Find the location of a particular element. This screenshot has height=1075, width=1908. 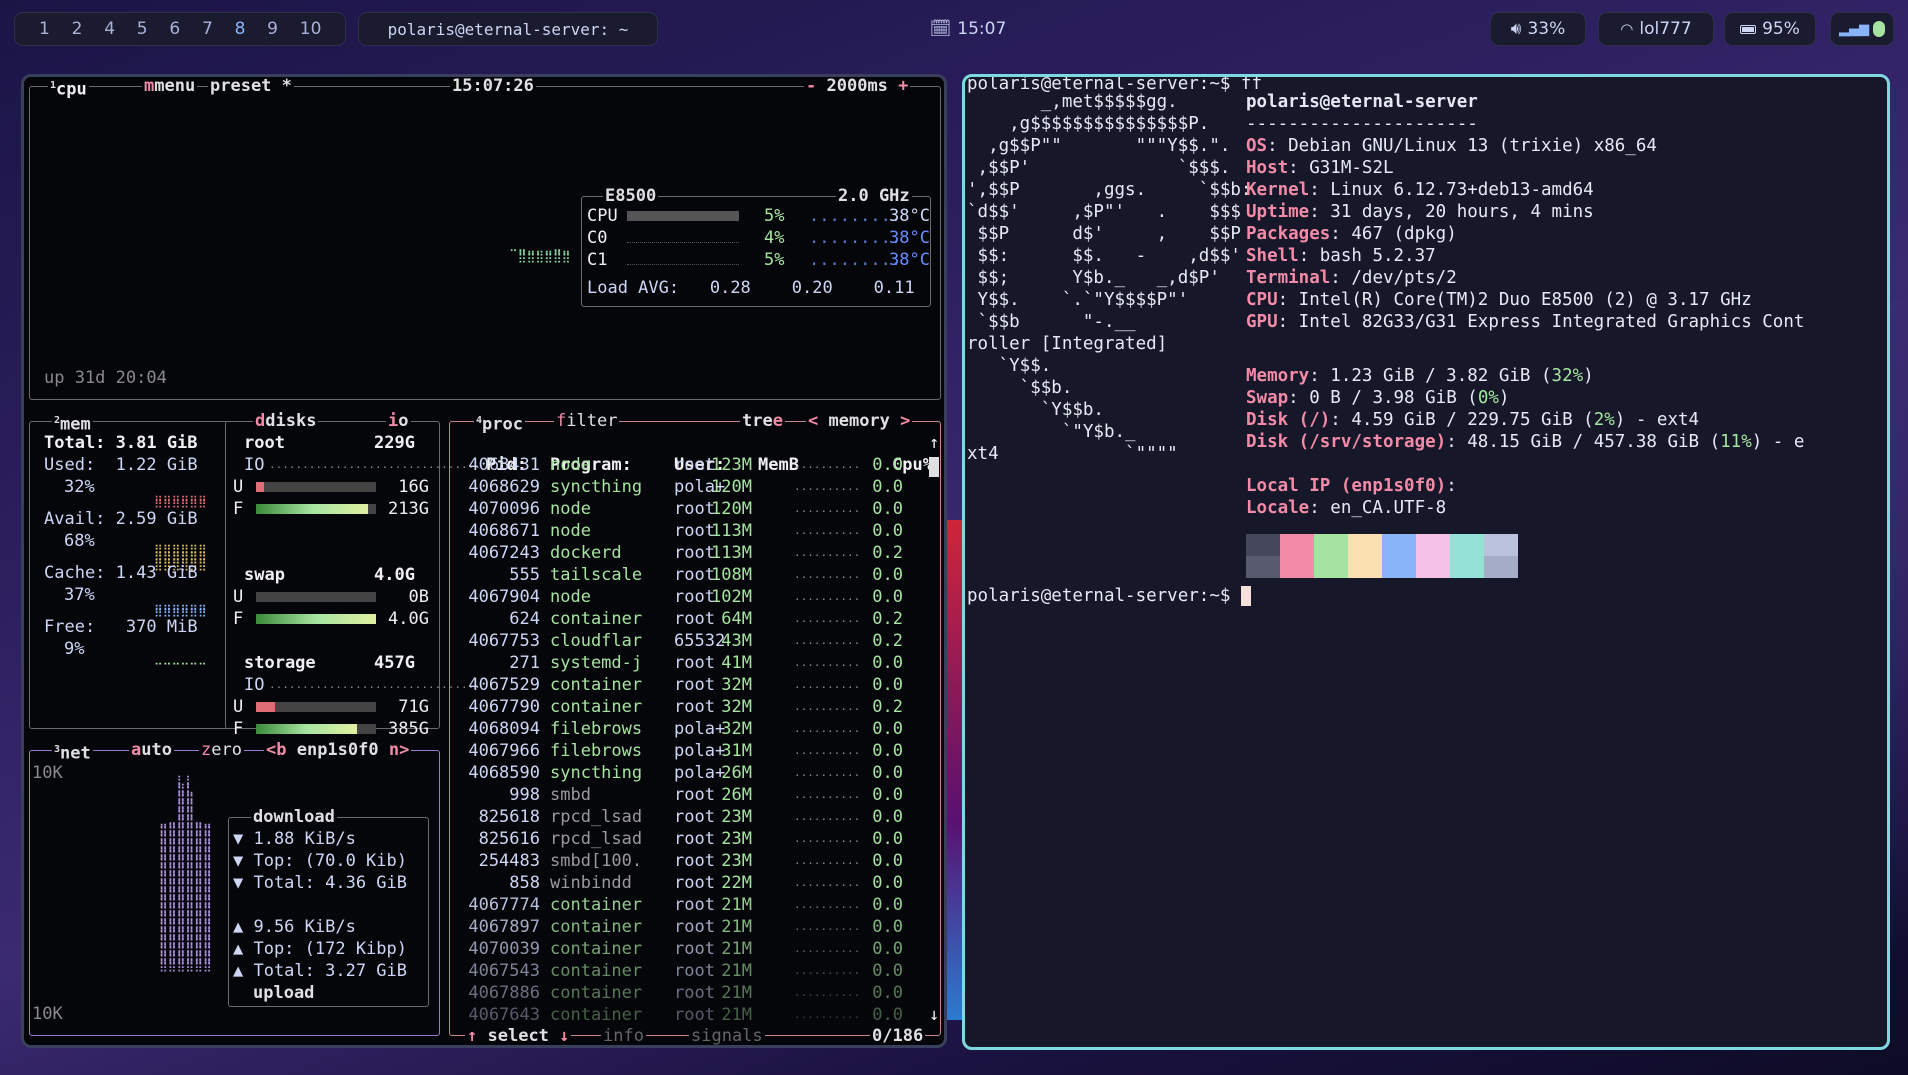

sort-selector: < memory > is located at coordinates (859, 421).